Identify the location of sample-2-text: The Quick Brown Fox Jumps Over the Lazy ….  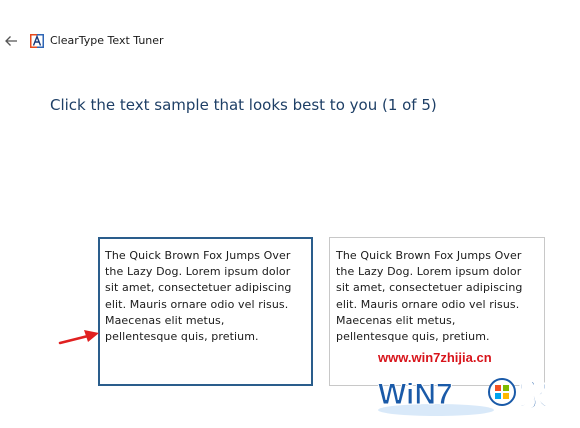
(429, 296).